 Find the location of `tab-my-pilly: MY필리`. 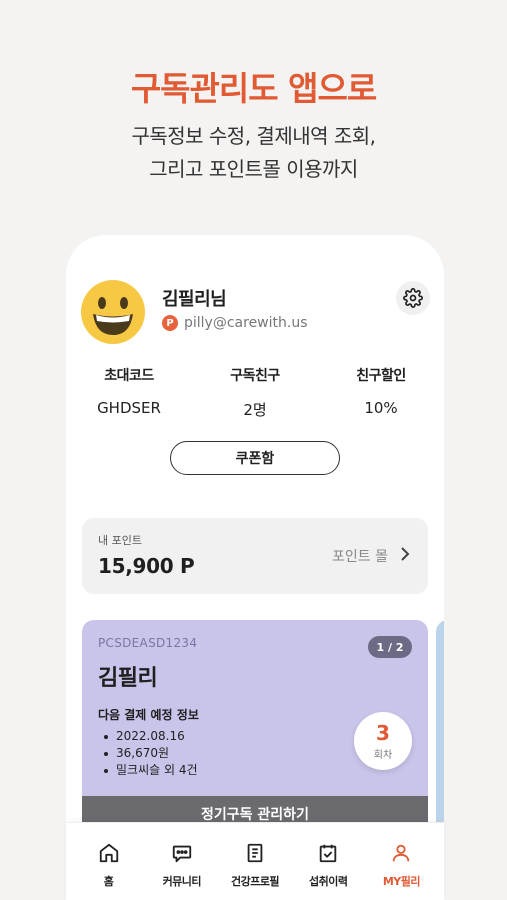

tab-my-pilly: MY필리 is located at coordinates (401, 861).